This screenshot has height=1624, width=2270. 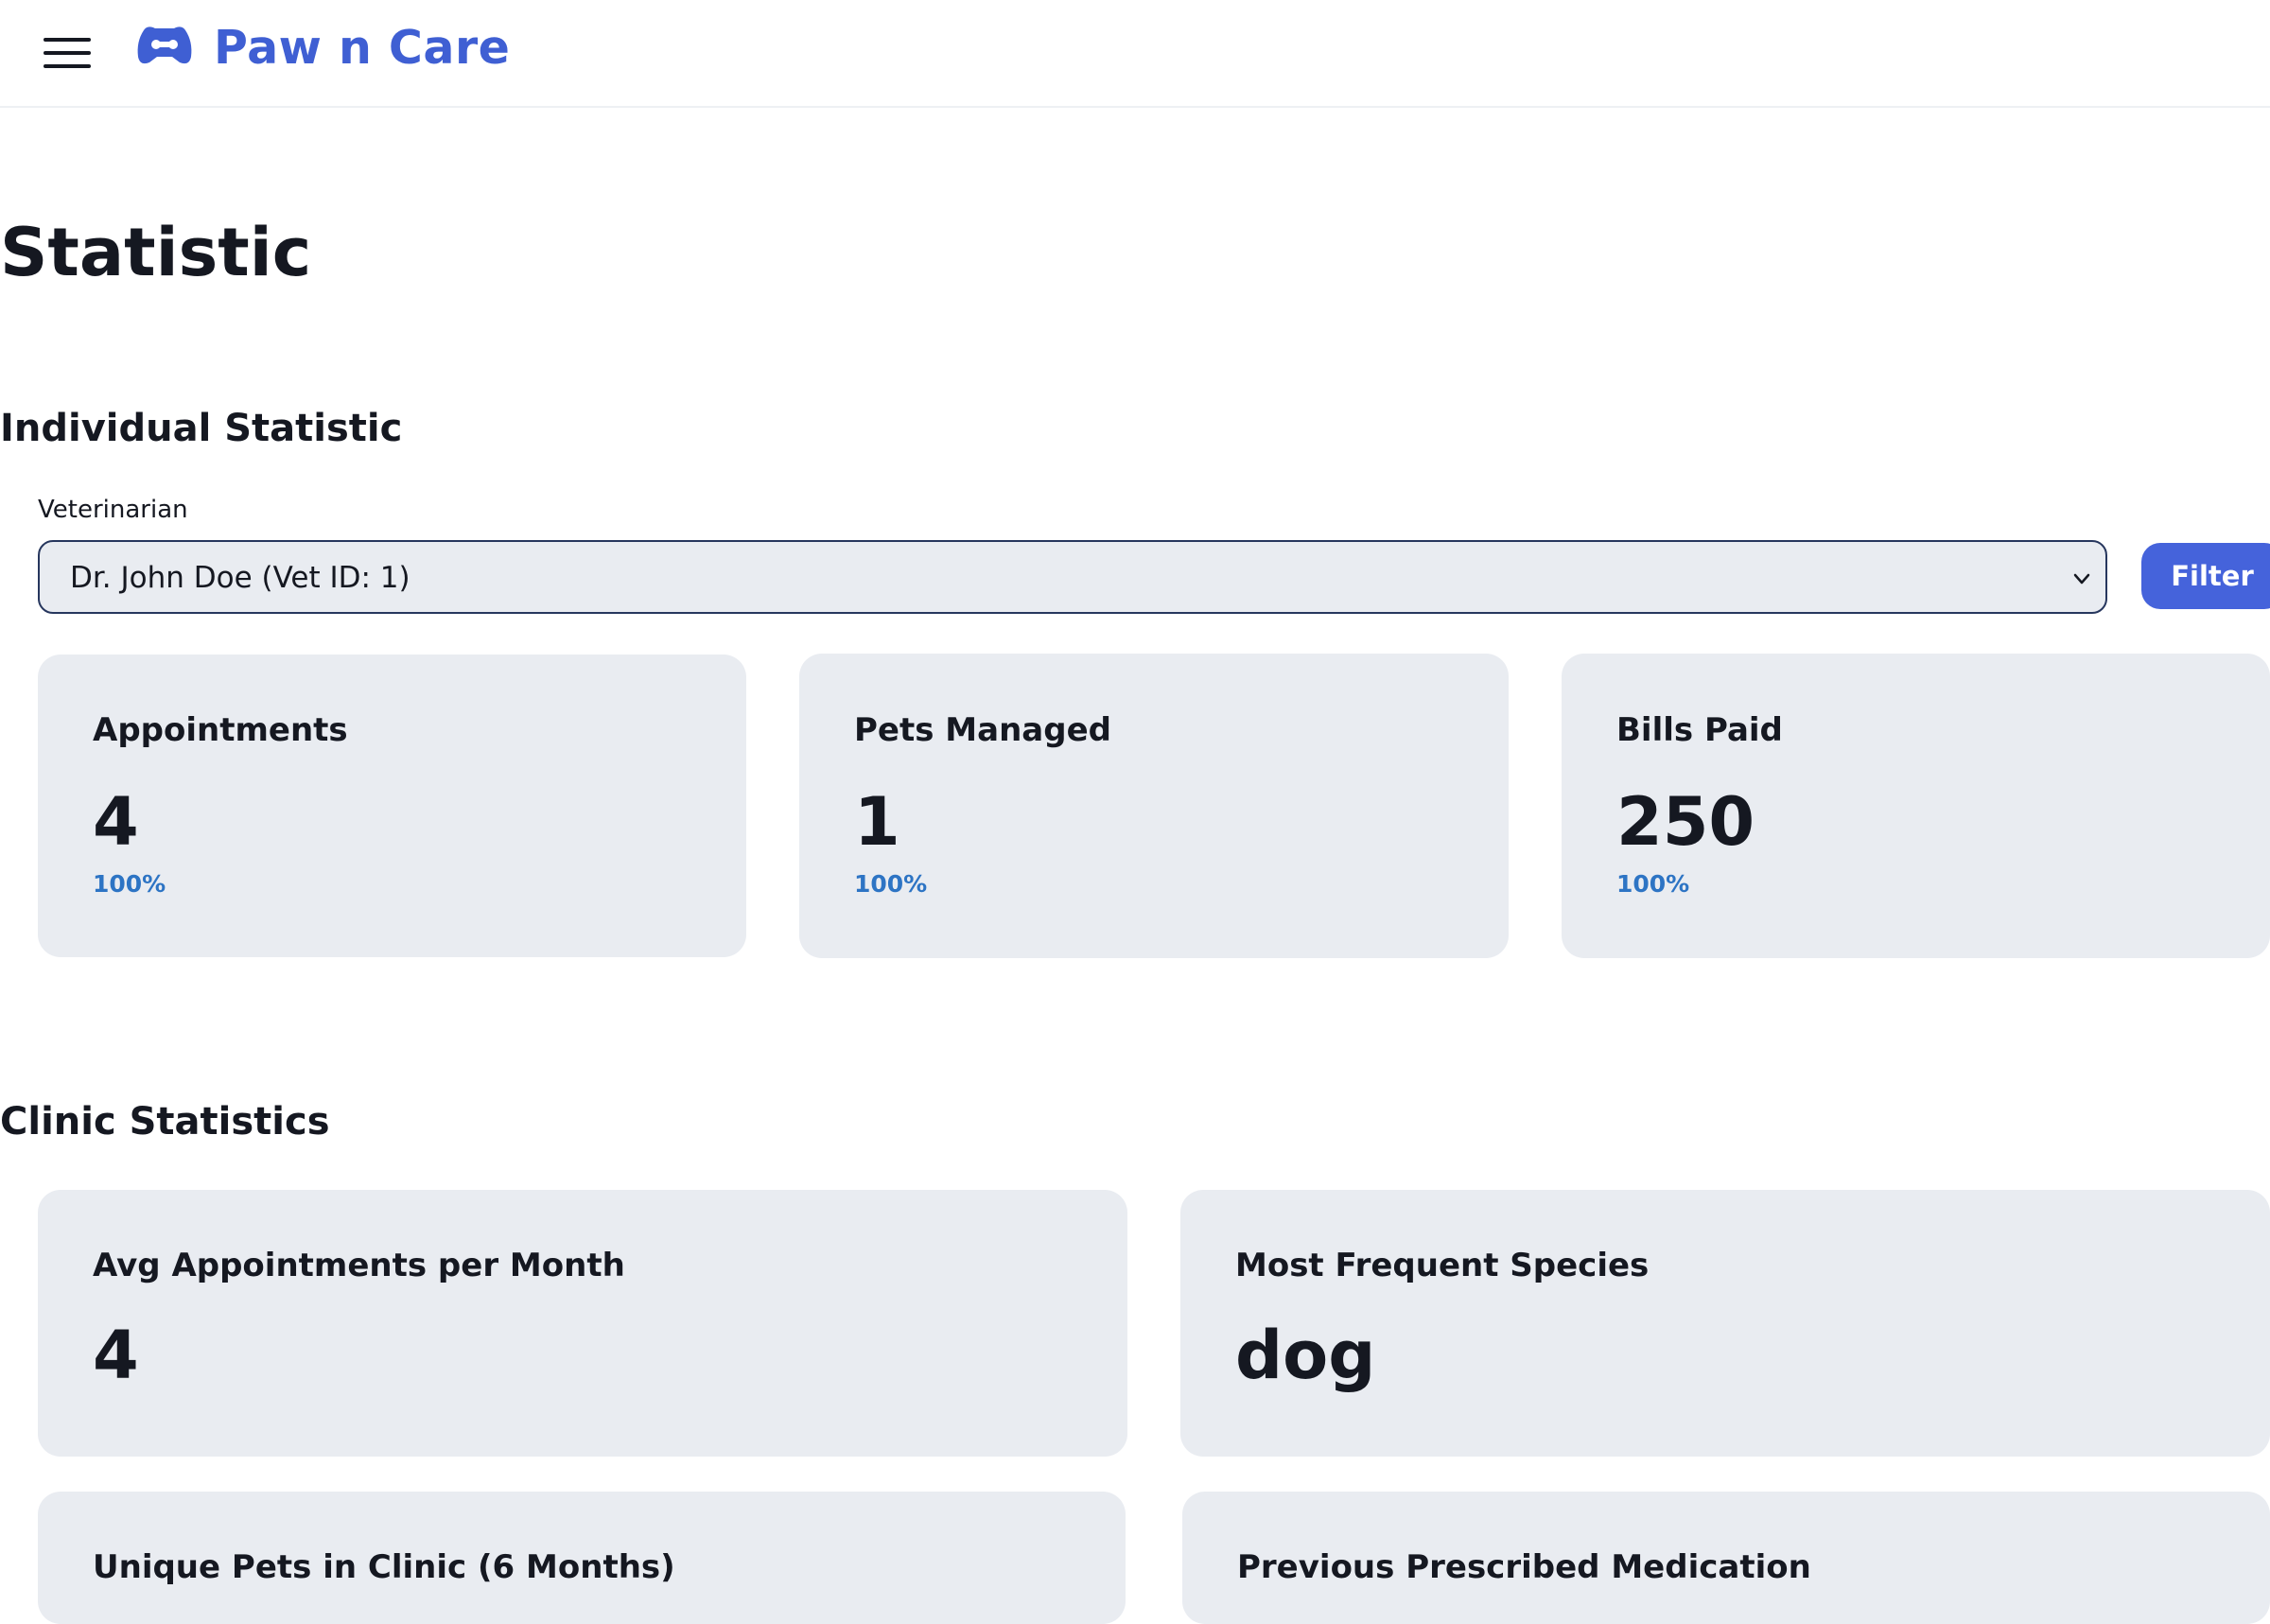 What do you see at coordinates (156, 253) in the screenshot?
I see `page-title: Statistic` at bounding box center [156, 253].